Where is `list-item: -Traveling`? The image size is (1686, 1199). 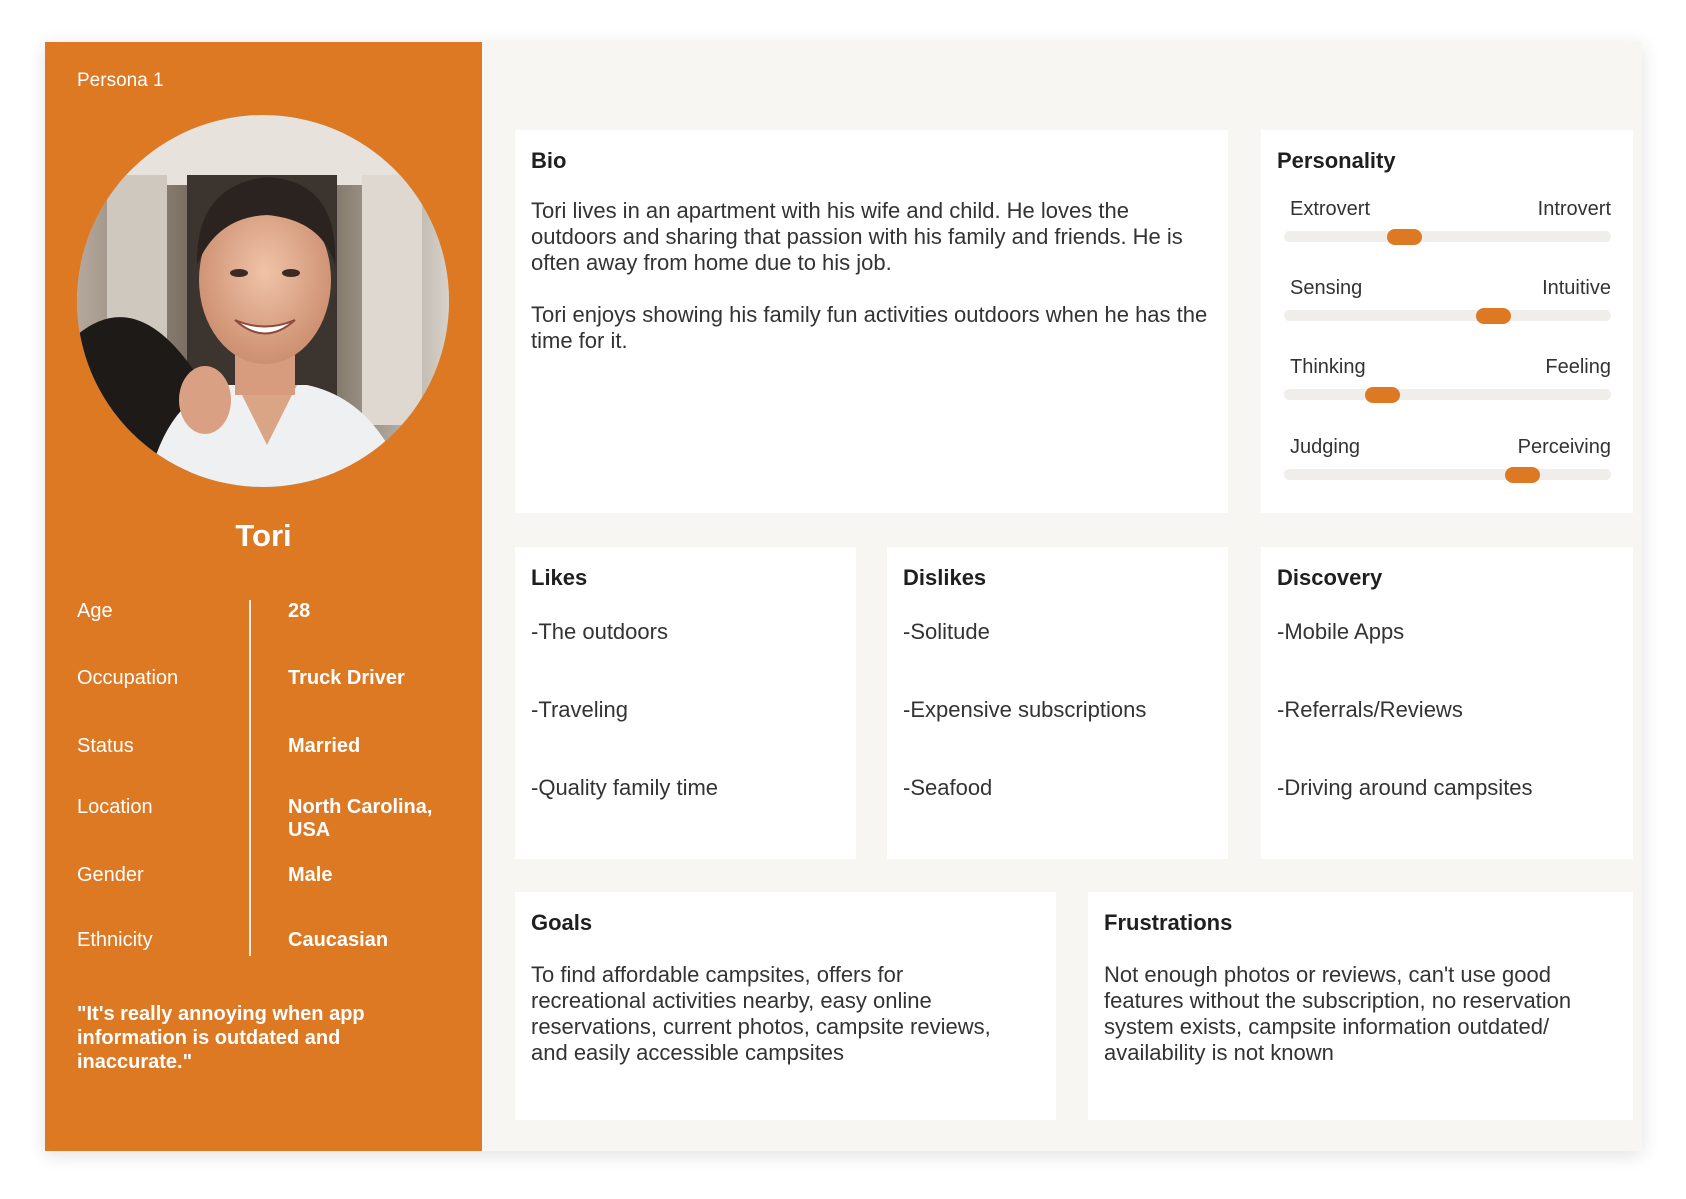
list-item: -Traveling is located at coordinates (579, 709).